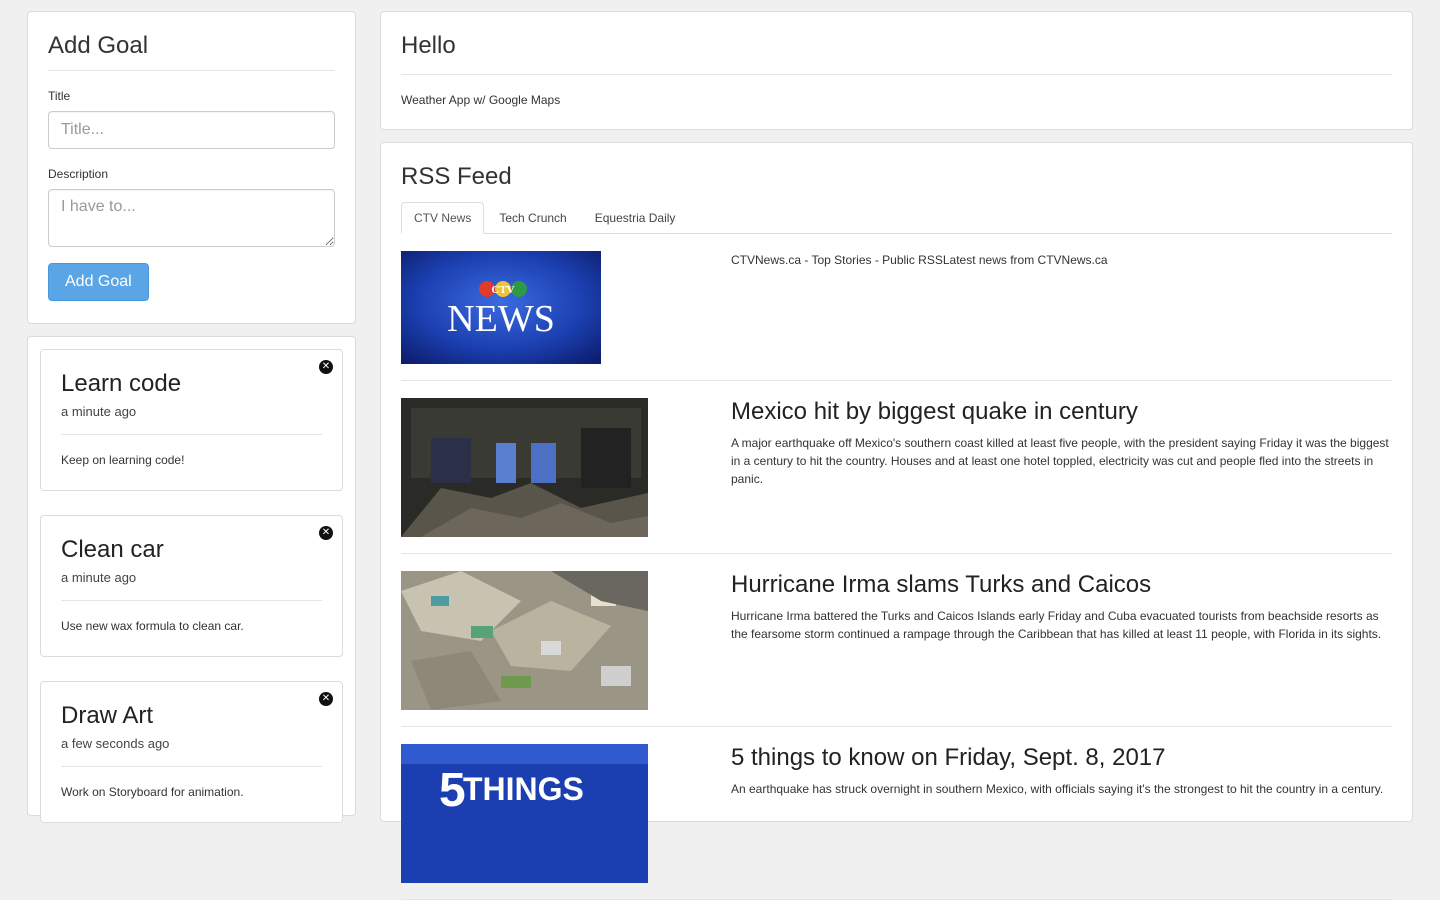 The width and height of the screenshot is (1440, 900). I want to click on goal-description: Use new wax formula to clean car., so click(152, 626).